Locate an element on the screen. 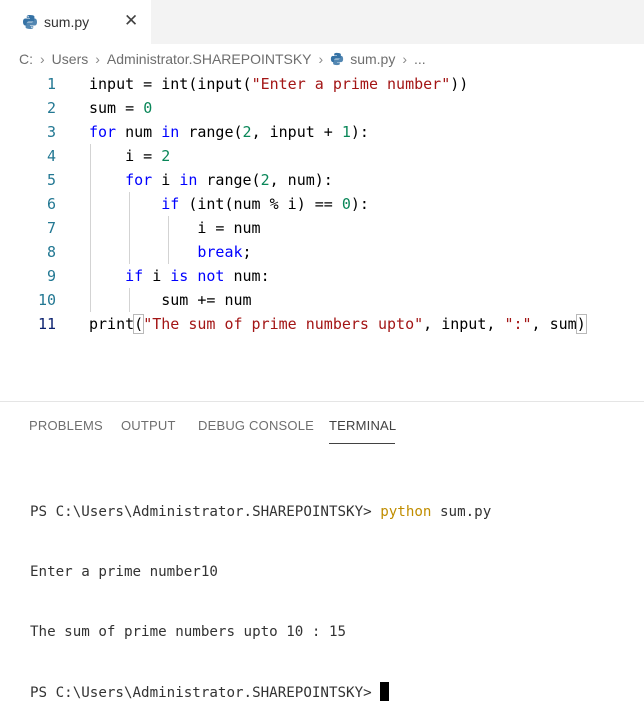 The width and height of the screenshot is (644, 722). tab-output: OUTPUT is located at coordinates (148, 425).